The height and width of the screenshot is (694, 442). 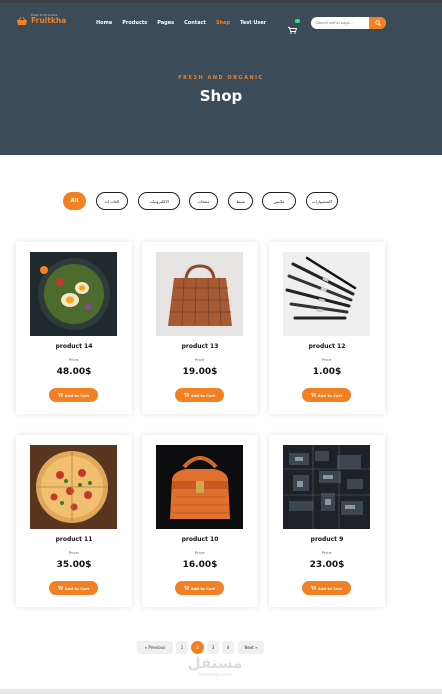 I want to click on product-price: 48.00$, so click(x=74, y=372).